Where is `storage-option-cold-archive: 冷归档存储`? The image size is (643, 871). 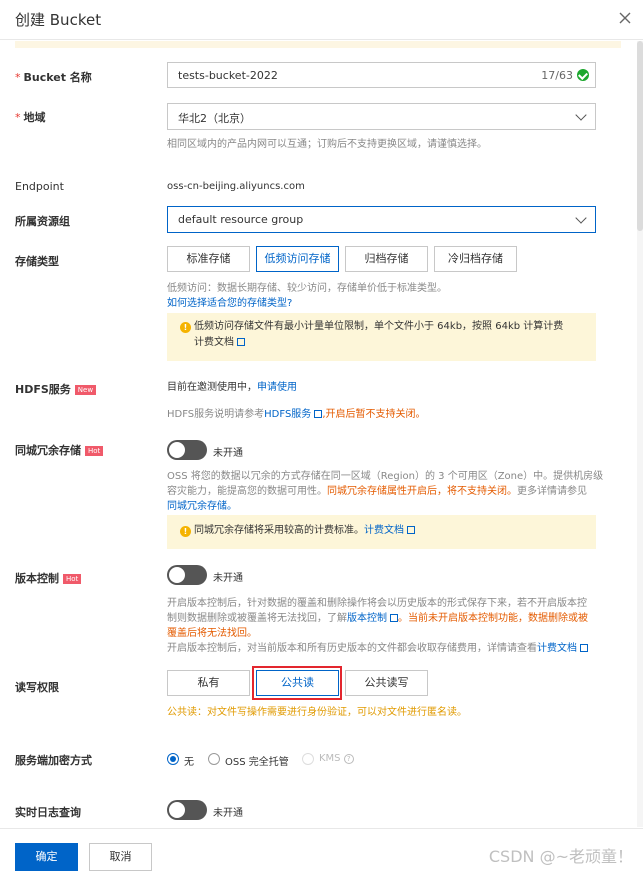
storage-option-cold-archive: 冷归档存储 is located at coordinates (475, 259).